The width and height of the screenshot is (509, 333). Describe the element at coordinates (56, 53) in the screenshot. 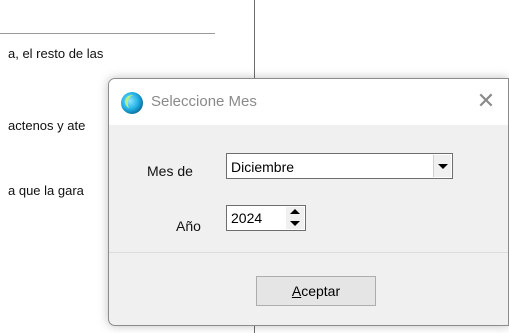

I see `document-text-line: a, el resto de las` at that location.